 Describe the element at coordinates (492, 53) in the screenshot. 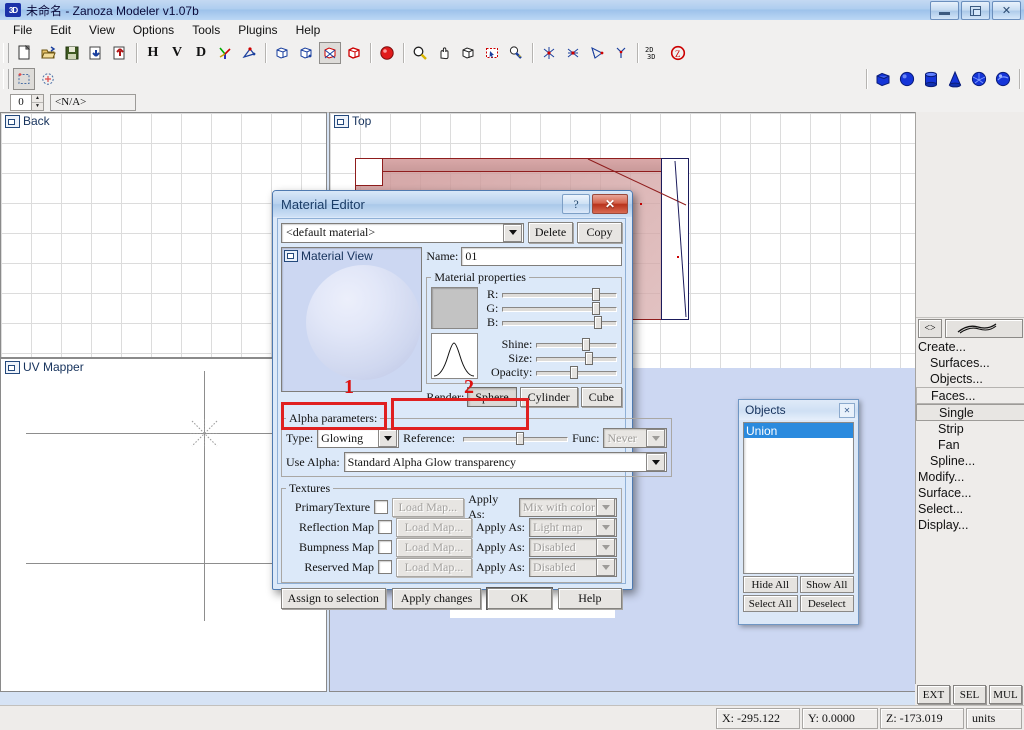

I see `select-rect-icon` at that location.